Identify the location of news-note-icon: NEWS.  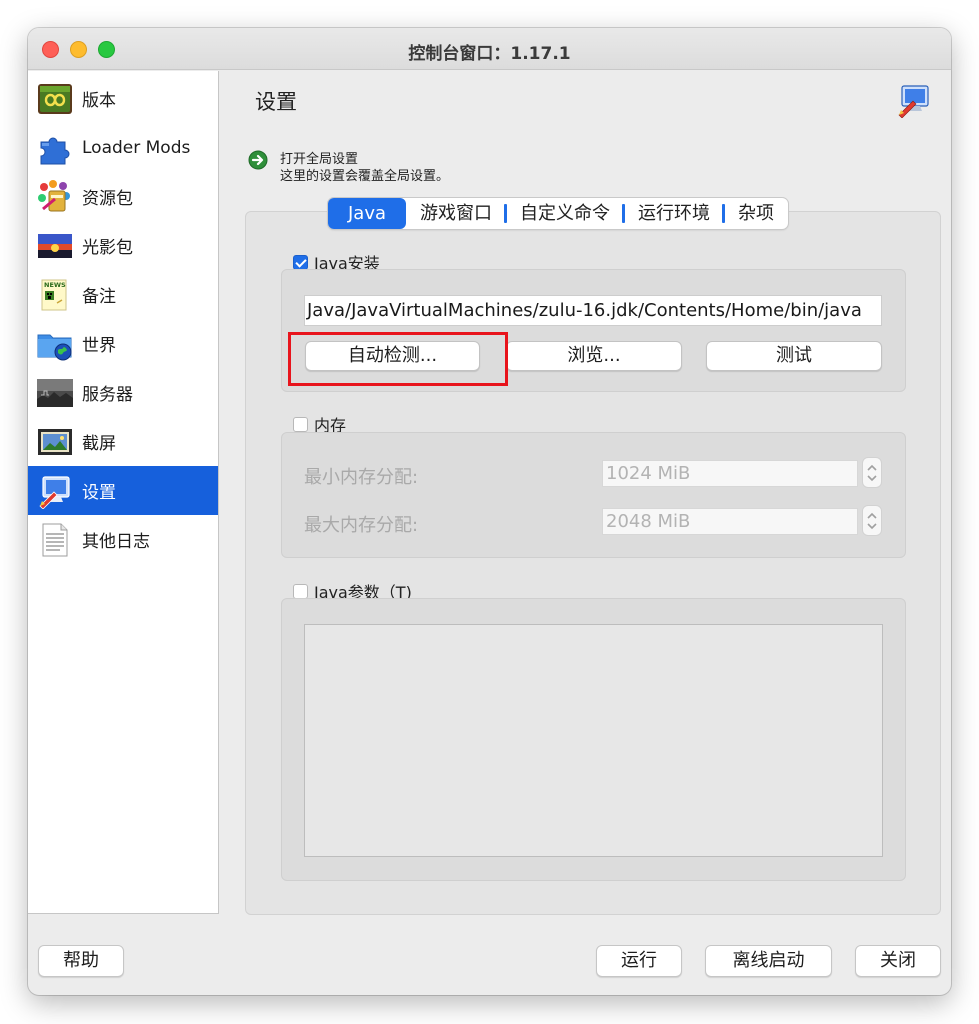
(54, 294).